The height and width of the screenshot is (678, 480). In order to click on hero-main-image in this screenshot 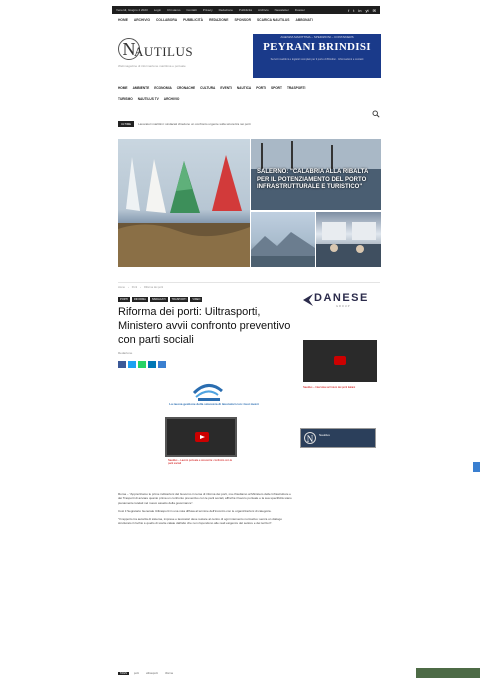, I will do `click(184, 203)`.